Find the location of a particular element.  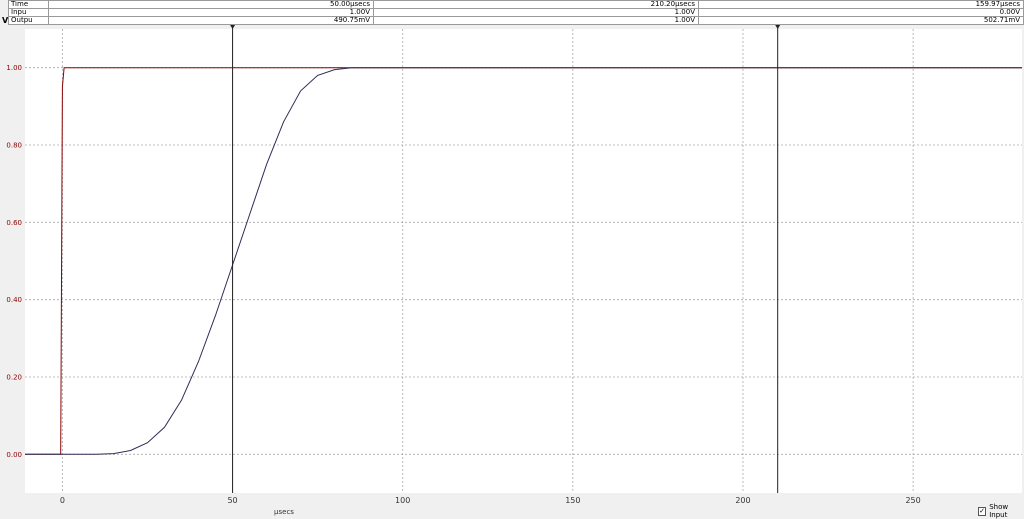

cursor1-value: 50.00μsecs is located at coordinates (211, 4).